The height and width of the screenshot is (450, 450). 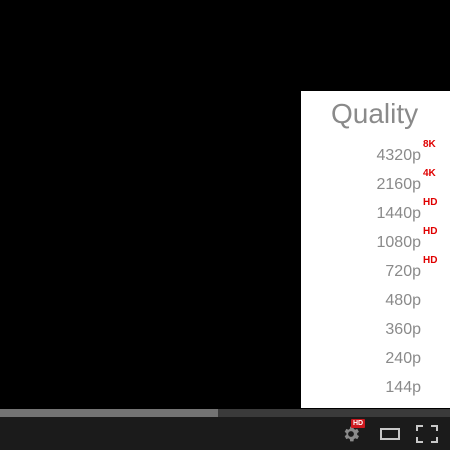 I want to click on theater-mode-icon, so click(x=390, y=433).